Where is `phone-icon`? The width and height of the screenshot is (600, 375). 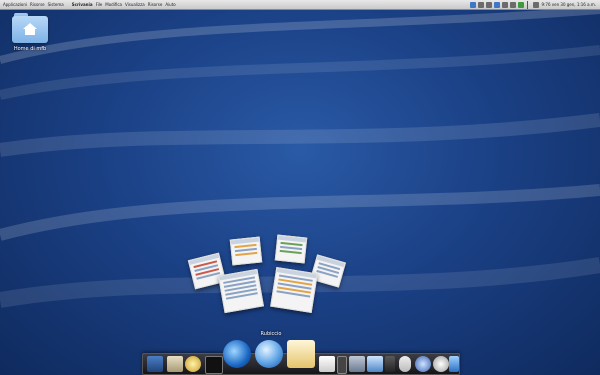
phone-icon is located at coordinates (342, 365).